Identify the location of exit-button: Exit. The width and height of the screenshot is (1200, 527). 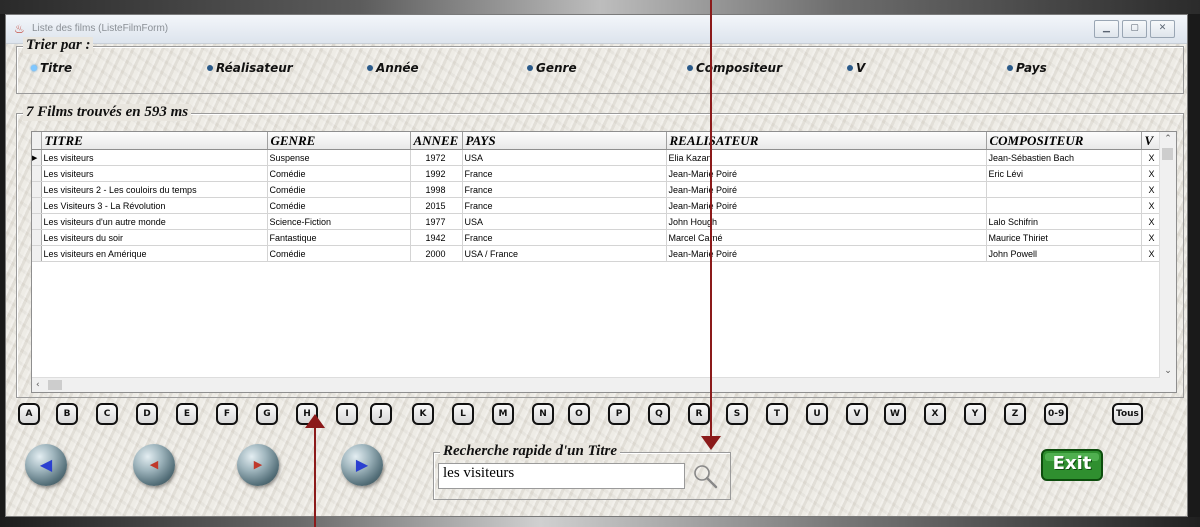
(1072, 465).